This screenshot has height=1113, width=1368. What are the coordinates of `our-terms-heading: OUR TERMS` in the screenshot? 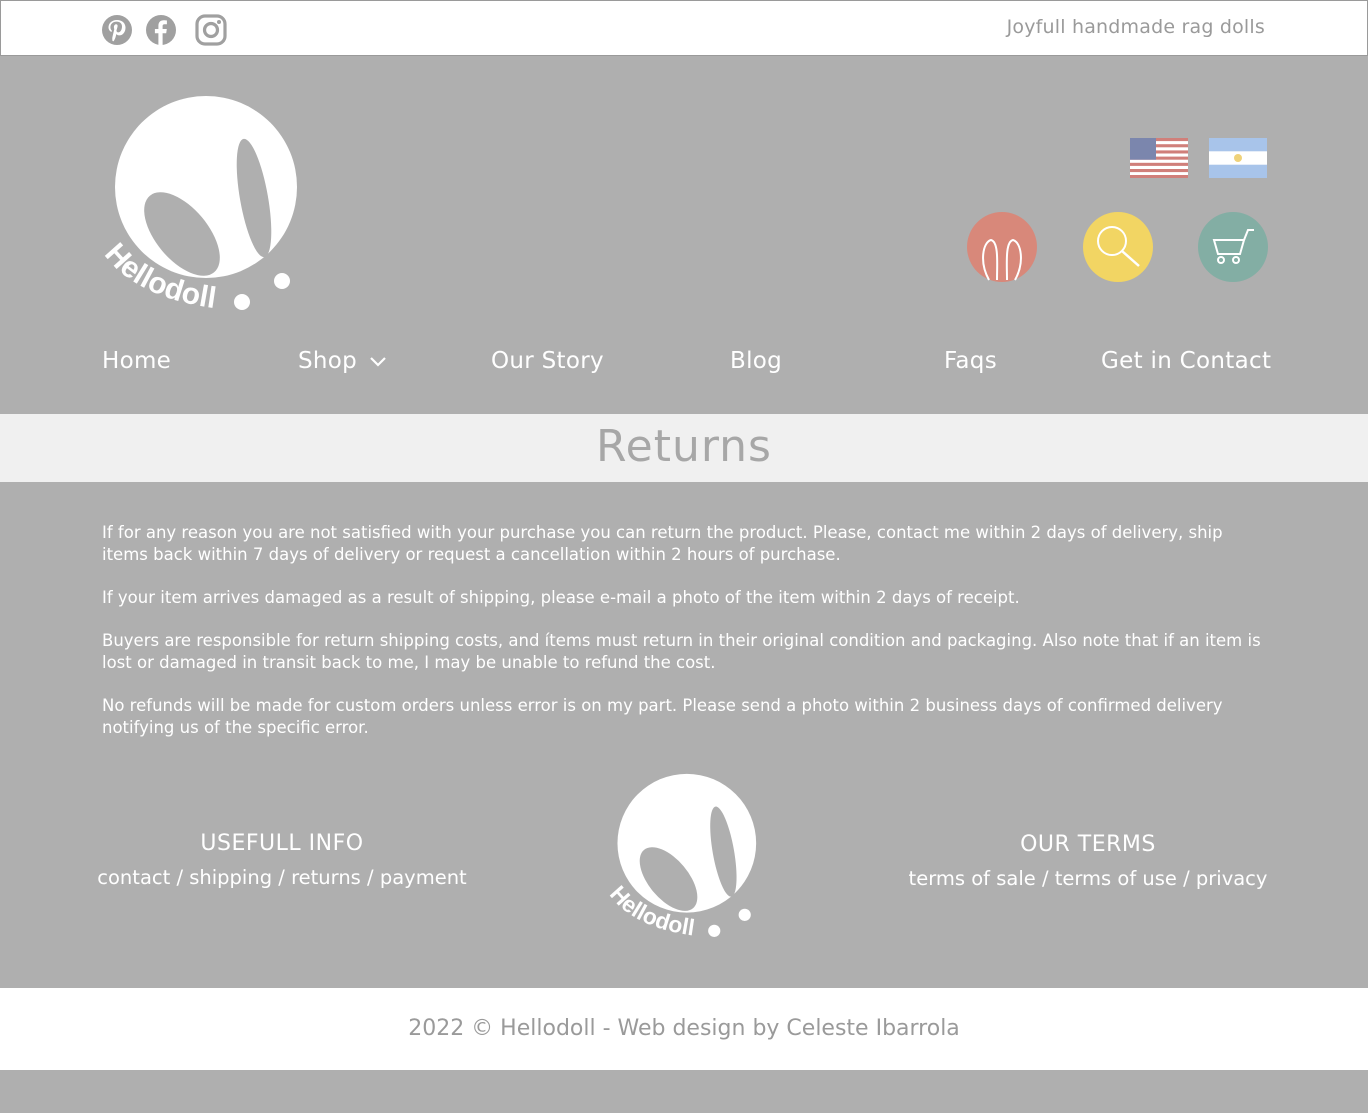 It's located at (1088, 844).